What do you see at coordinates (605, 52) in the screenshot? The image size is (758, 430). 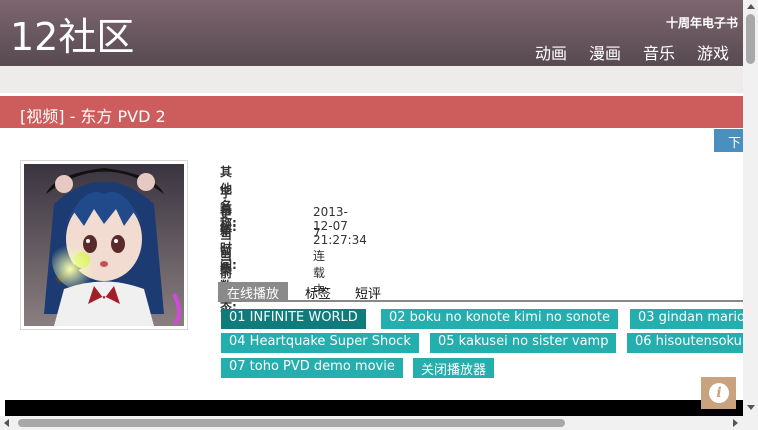 I see `nav-item-manga: 漫画` at bounding box center [605, 52].